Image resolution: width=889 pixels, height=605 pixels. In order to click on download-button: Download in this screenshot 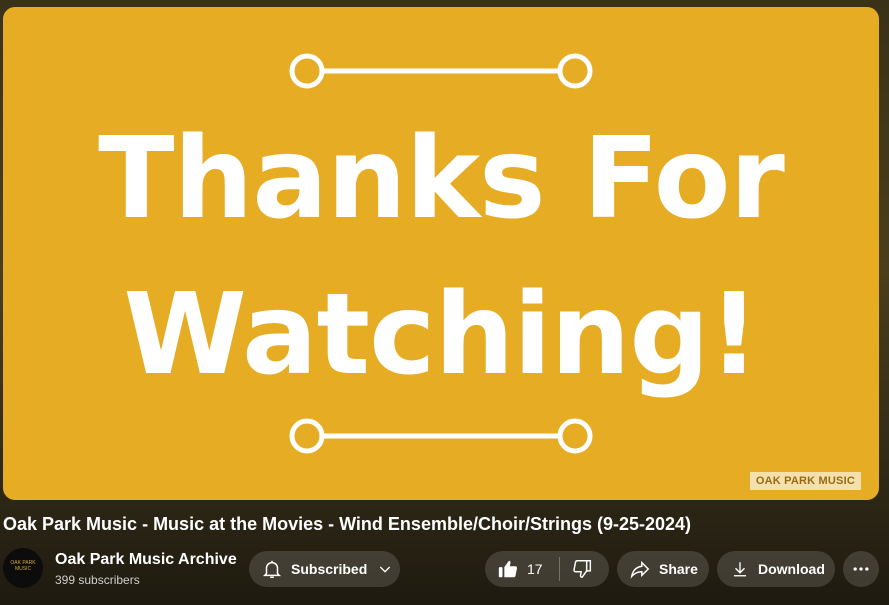, I will do `click(776, 569)`.